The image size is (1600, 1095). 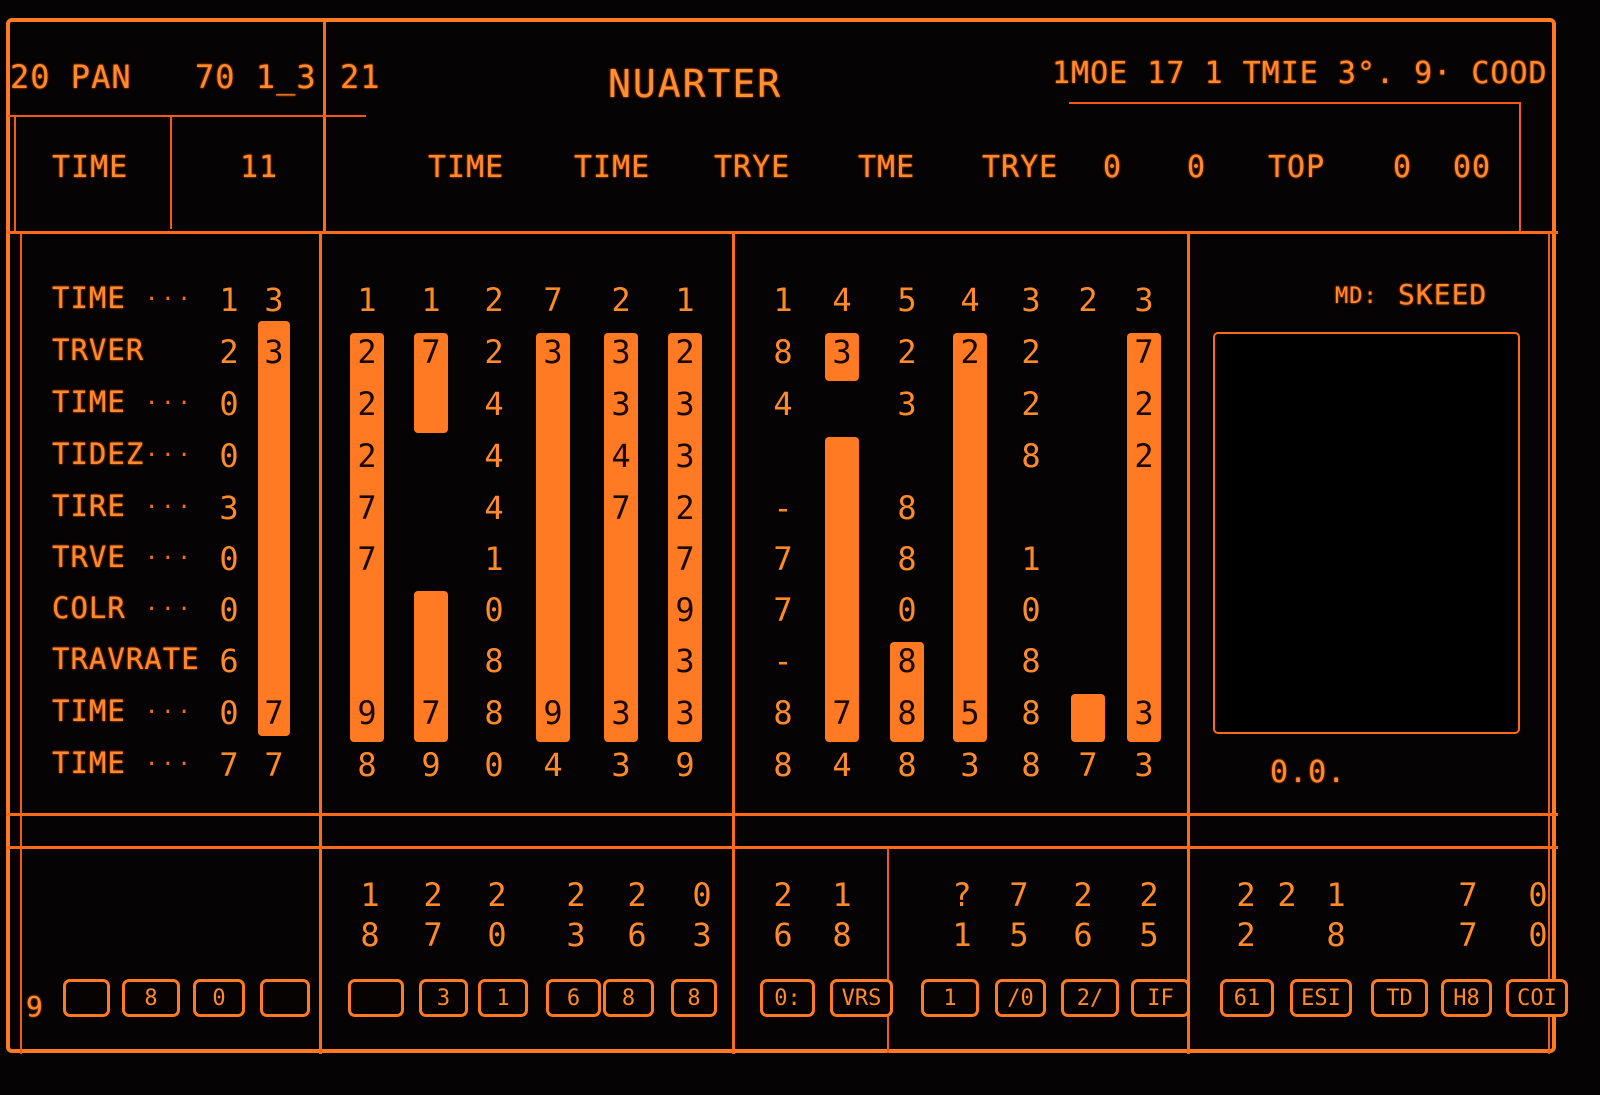 What do you see at coordinates (962, 895) in the screenshot?
I see `strip-value-top: ?` at bounding box center [962, 895].